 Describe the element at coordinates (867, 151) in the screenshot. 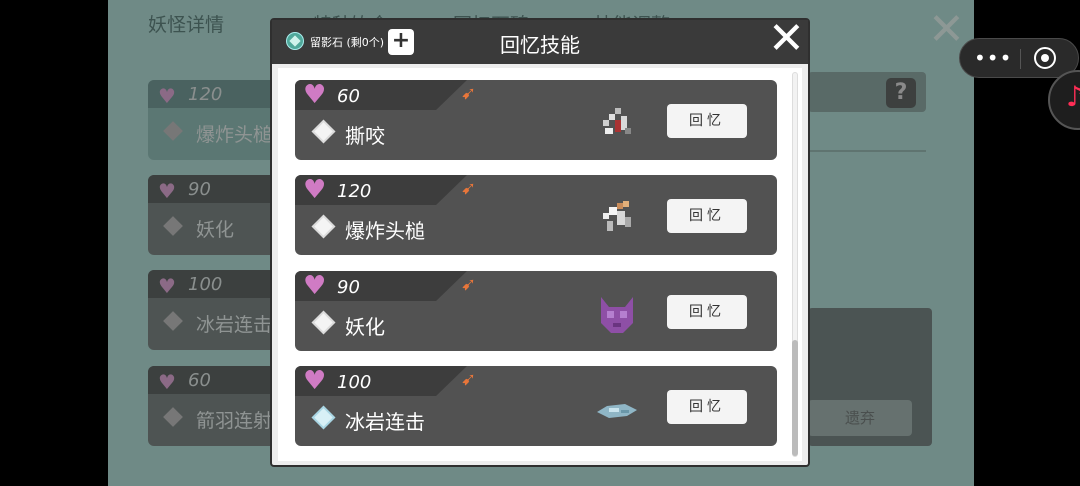

I see `divider` at that location.